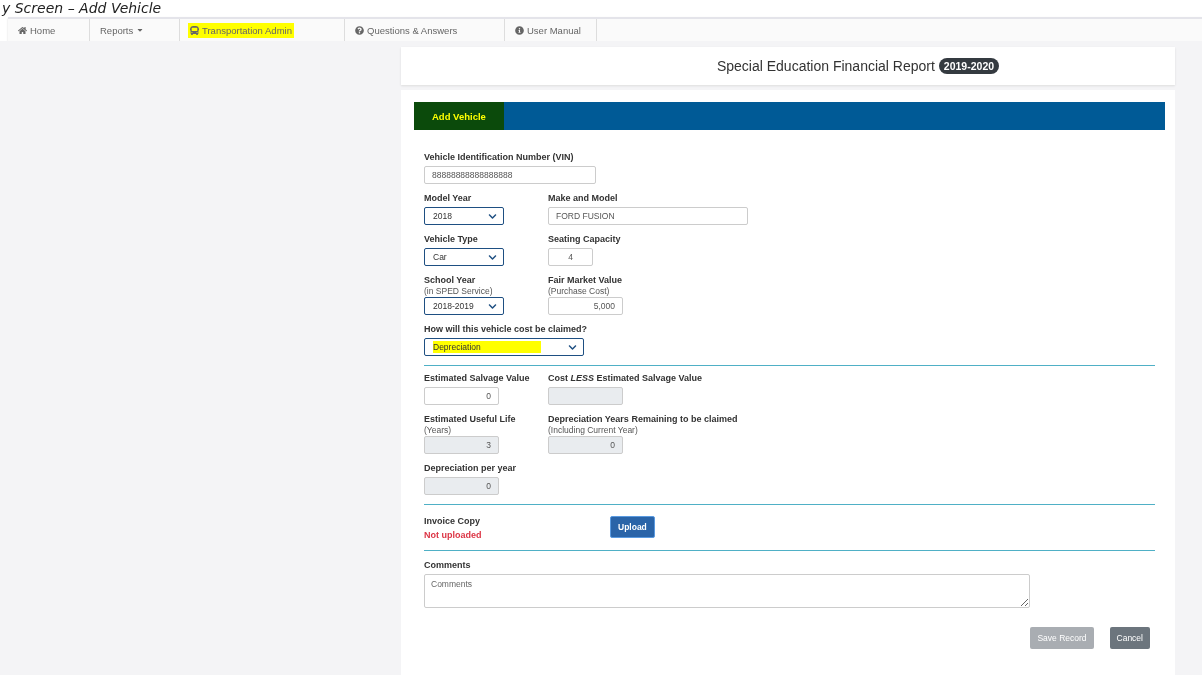  Describe the element at coordinates (81, 8) in the screenshot. I see `document-caption: y Screen – Add Vehicle` at that location.